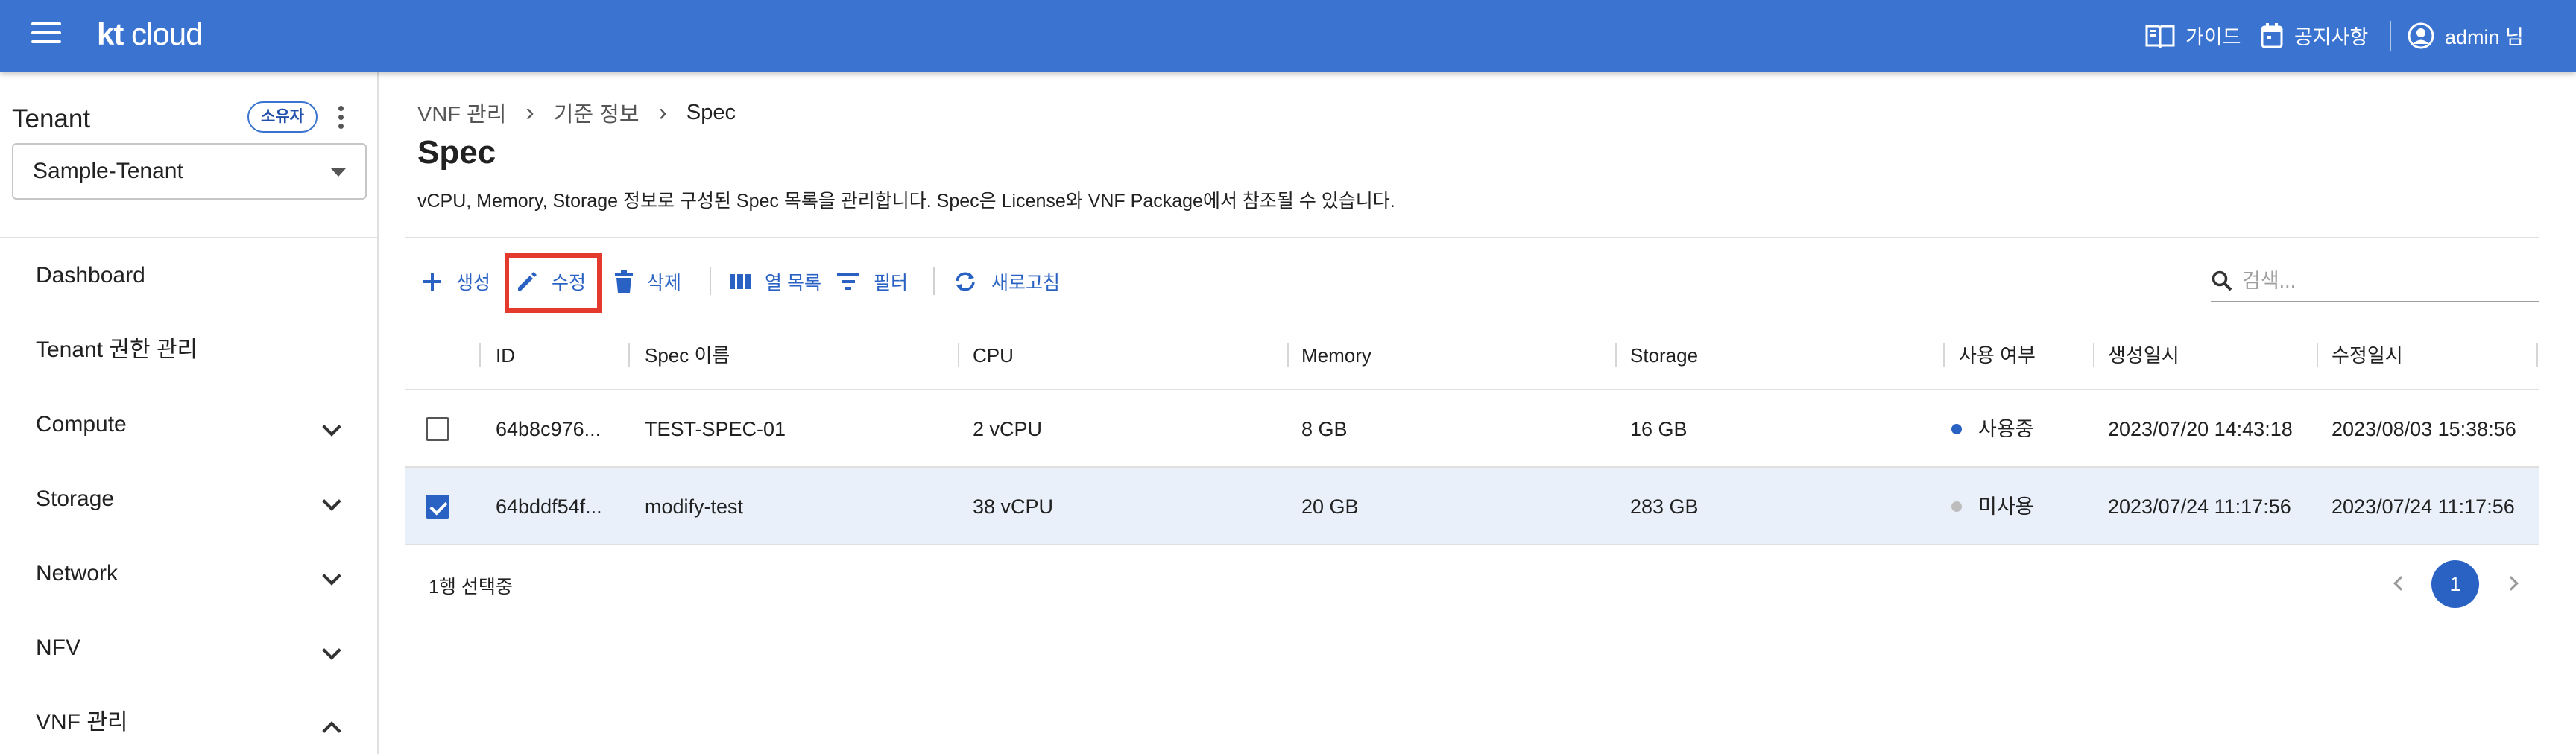  Describe the element at coordinates (188, 275) in the screenshot. I see `sidebar-item-dashboard: Dashboard` at that location.